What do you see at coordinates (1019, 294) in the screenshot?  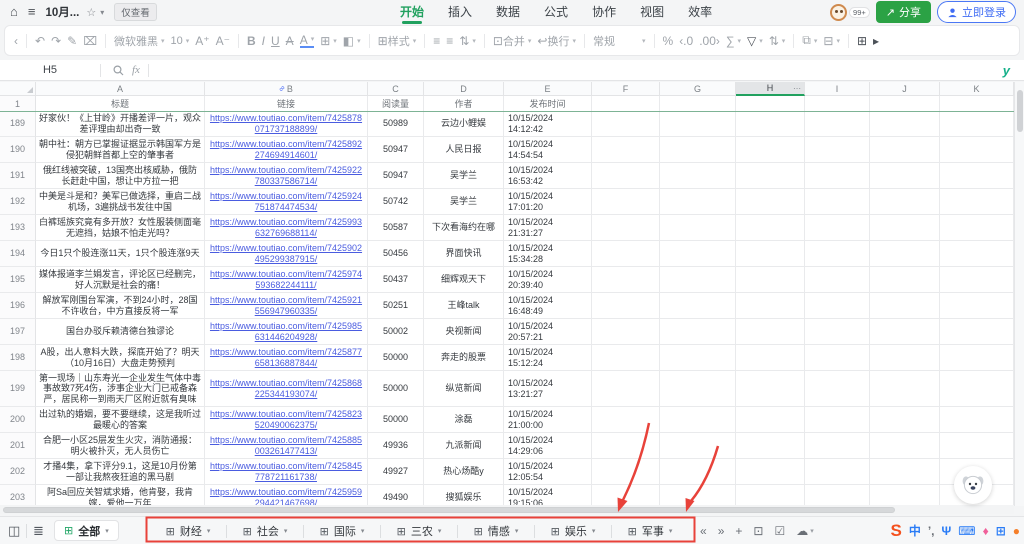 I see `vertical-scrollbar` at bounding box center [1019, 294].